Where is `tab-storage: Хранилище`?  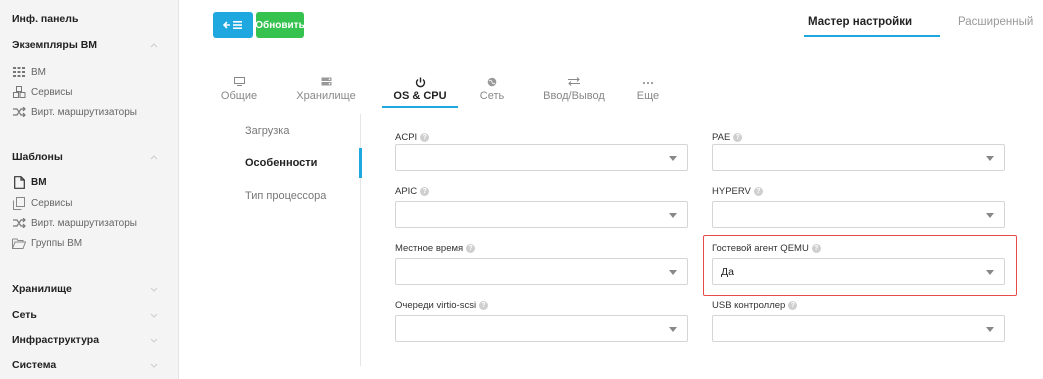
tab-storage: Хранилище is located at coordinates (326, 89).